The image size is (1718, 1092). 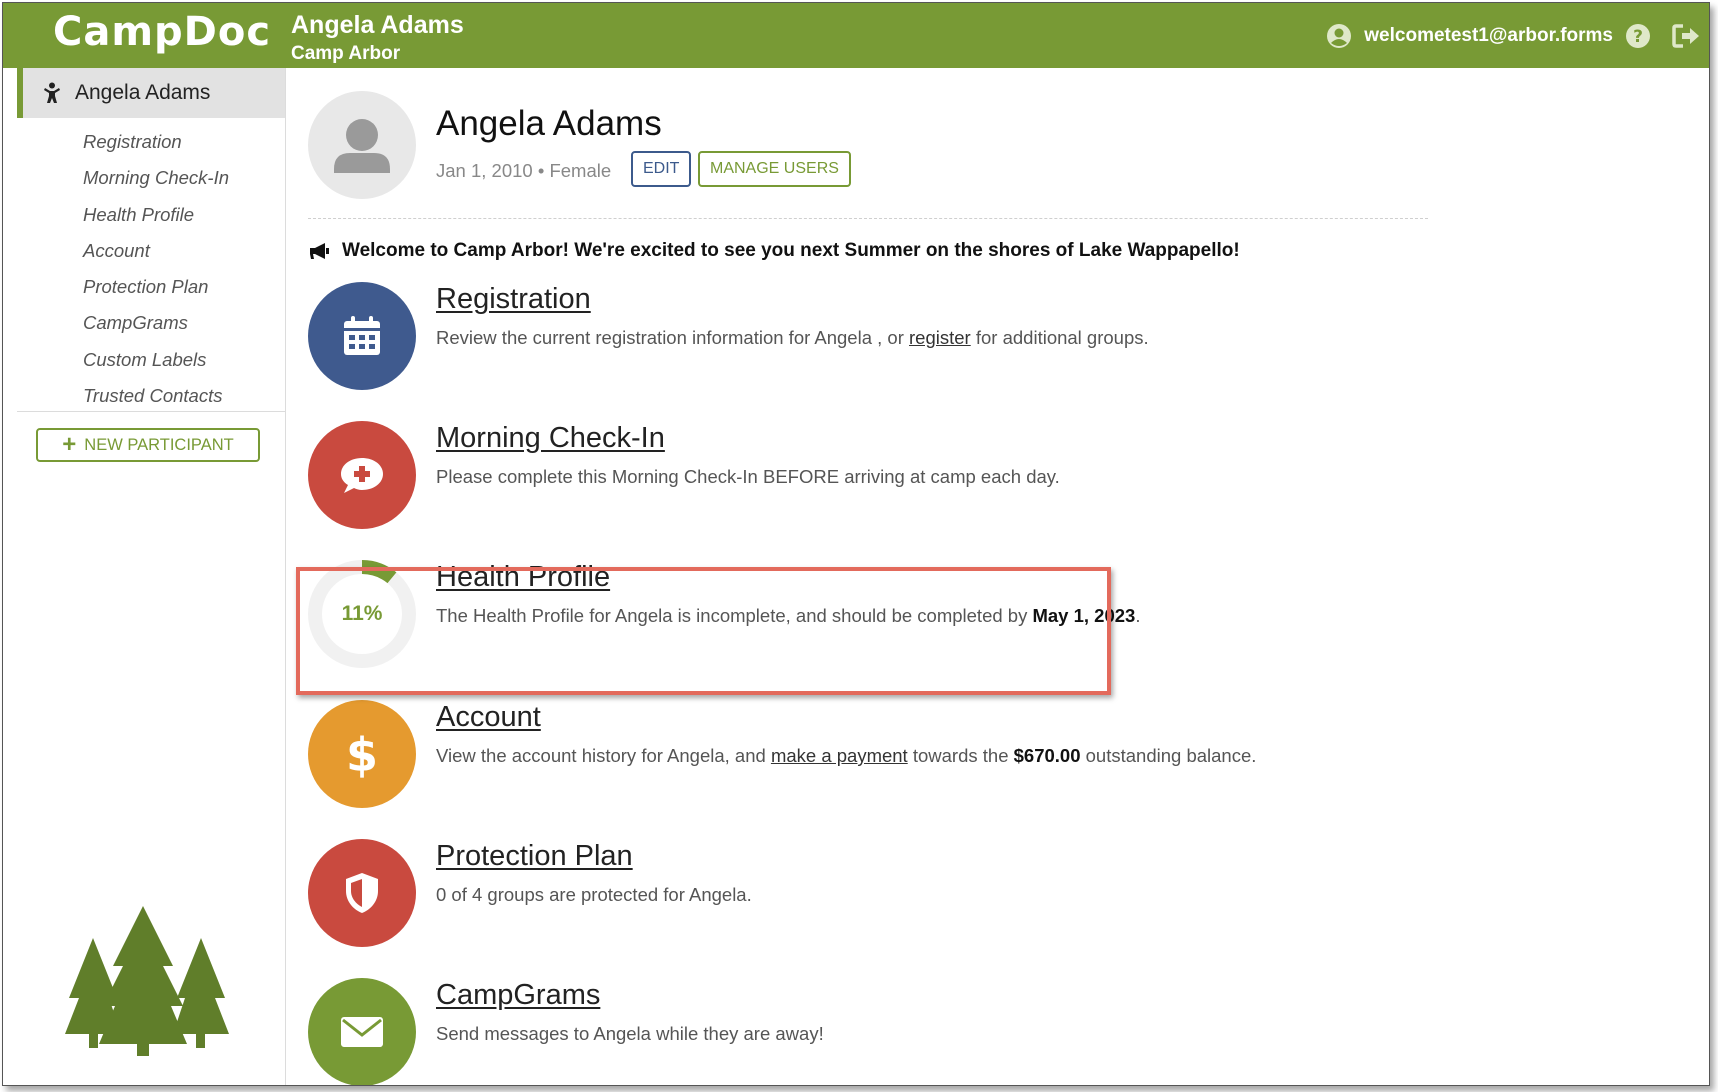 I want to click on new-participant-label: NEW PARTICIPANT, so click(x=159, y=444).